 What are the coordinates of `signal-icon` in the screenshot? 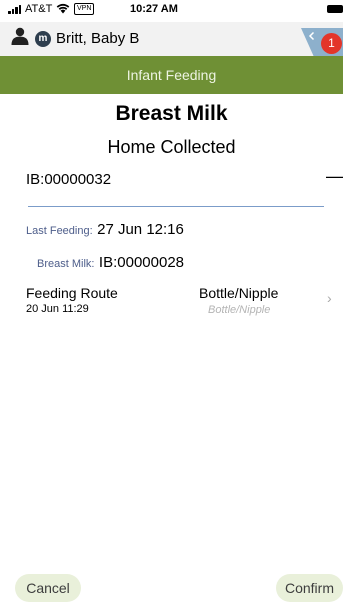 It's located at (14, 9).